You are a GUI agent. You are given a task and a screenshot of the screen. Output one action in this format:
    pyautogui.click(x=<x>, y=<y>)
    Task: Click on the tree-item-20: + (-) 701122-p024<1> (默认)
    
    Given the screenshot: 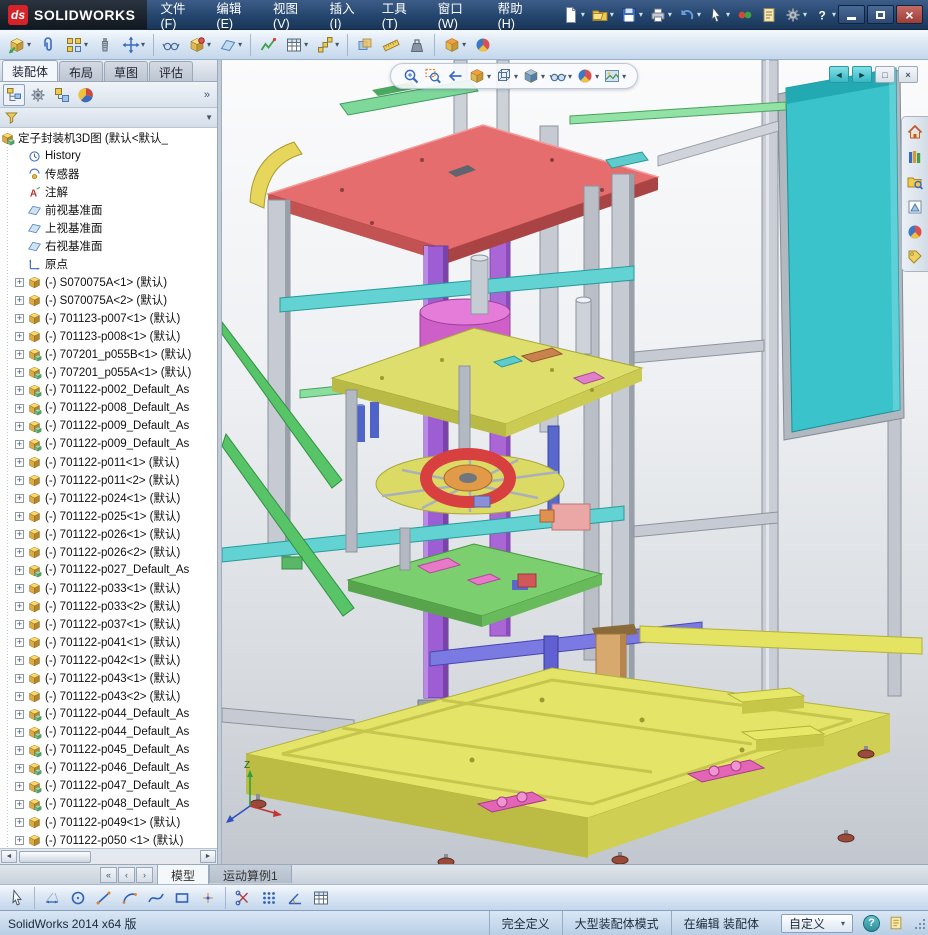 What is the action you would take?
    pyautogui.click(x=108, y=498)
    